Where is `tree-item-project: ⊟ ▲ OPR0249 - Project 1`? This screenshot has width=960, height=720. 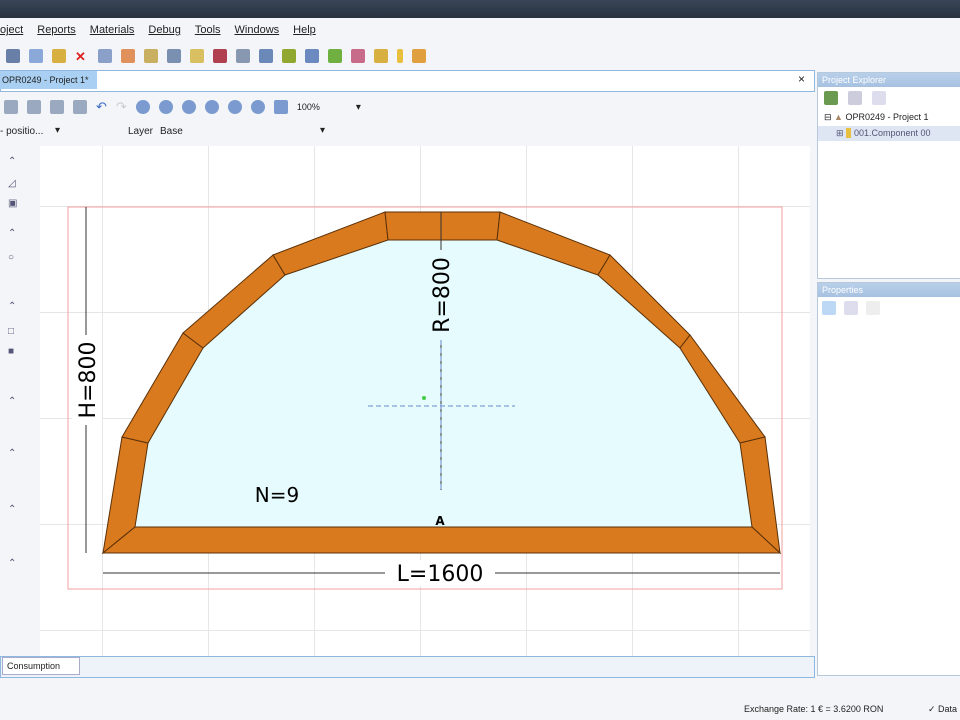
tree-item-project: ⊟ ▲ OPR0249 - Project 1 is located at coordinates (889, 117).